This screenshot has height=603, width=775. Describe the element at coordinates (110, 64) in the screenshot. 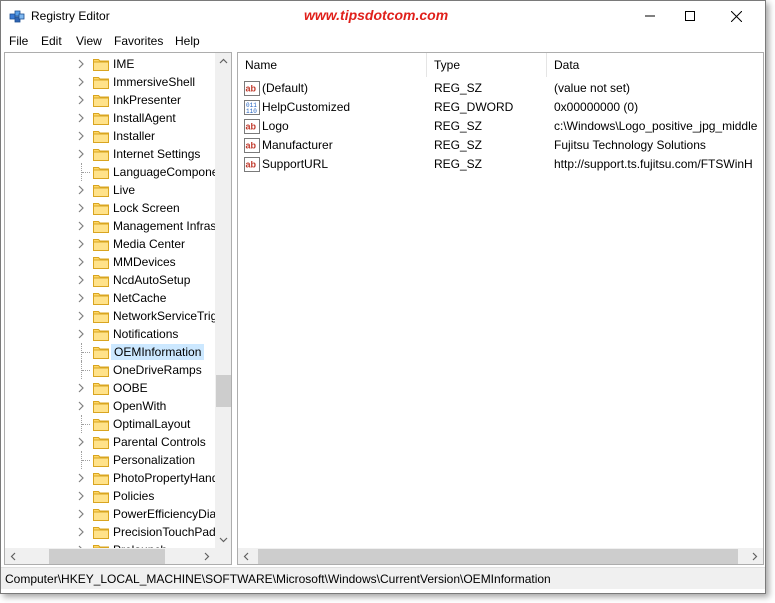

I see `tree-item: IME` at that location.